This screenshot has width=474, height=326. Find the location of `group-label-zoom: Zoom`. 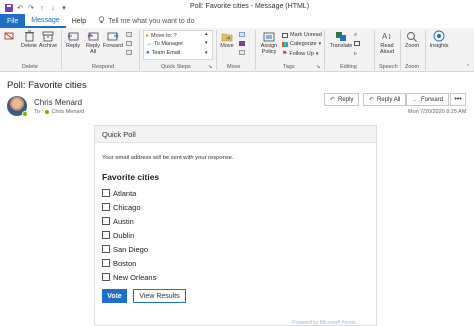

group-label-zoom: Zoom is located at coordinates (412, 67).